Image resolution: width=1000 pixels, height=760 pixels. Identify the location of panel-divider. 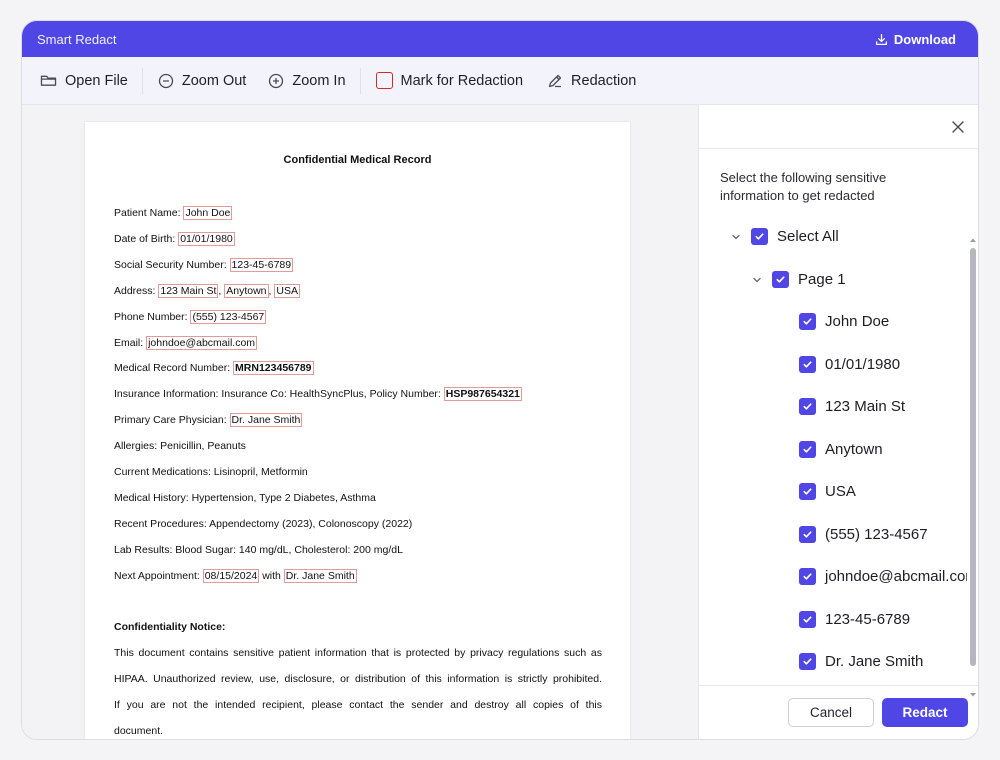
(838, 148).